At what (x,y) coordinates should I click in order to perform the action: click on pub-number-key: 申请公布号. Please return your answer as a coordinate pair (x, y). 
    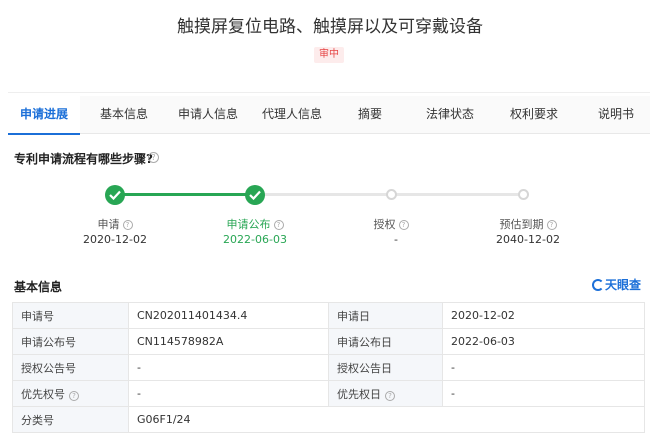
    Looking at the image, I should click on (70, 341).